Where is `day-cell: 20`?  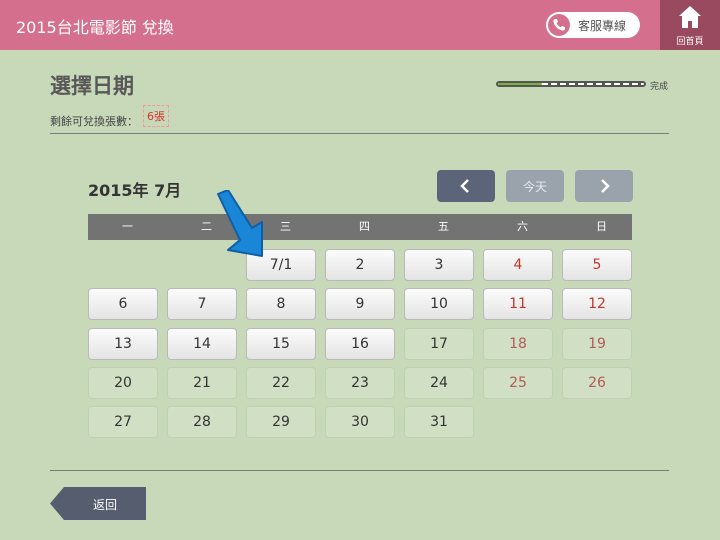 day-cell: 20 is located at coordinates (123, 382).